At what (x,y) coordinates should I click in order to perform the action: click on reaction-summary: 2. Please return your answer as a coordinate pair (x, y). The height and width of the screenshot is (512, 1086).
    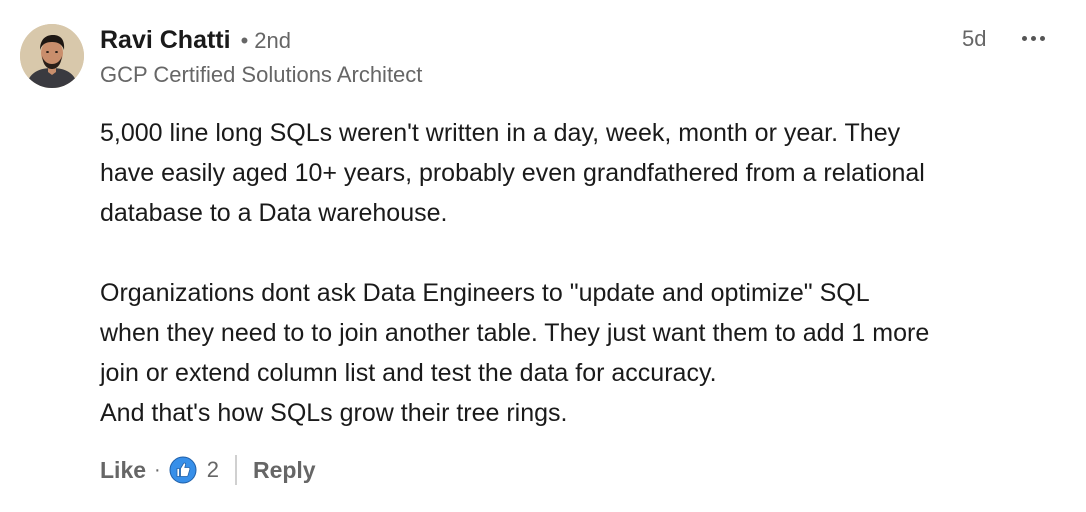
    Looking at the image, I should click on (194, 470).